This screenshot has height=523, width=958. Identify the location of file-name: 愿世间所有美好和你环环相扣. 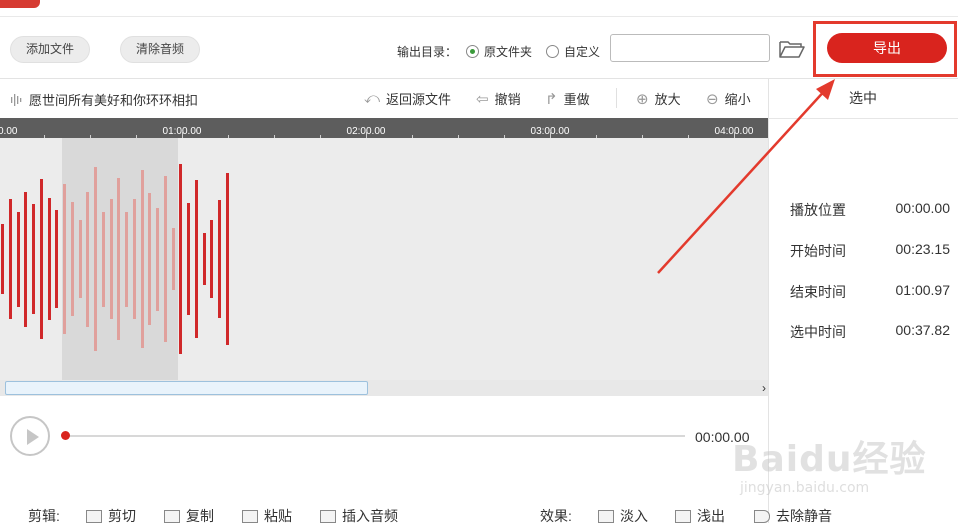
(104, 99).